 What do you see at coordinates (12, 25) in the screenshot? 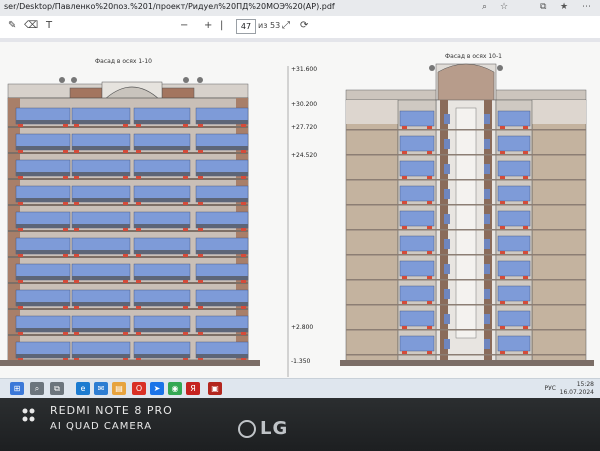
I see `draw-icon: ✎` at bounding box center [12, 25].